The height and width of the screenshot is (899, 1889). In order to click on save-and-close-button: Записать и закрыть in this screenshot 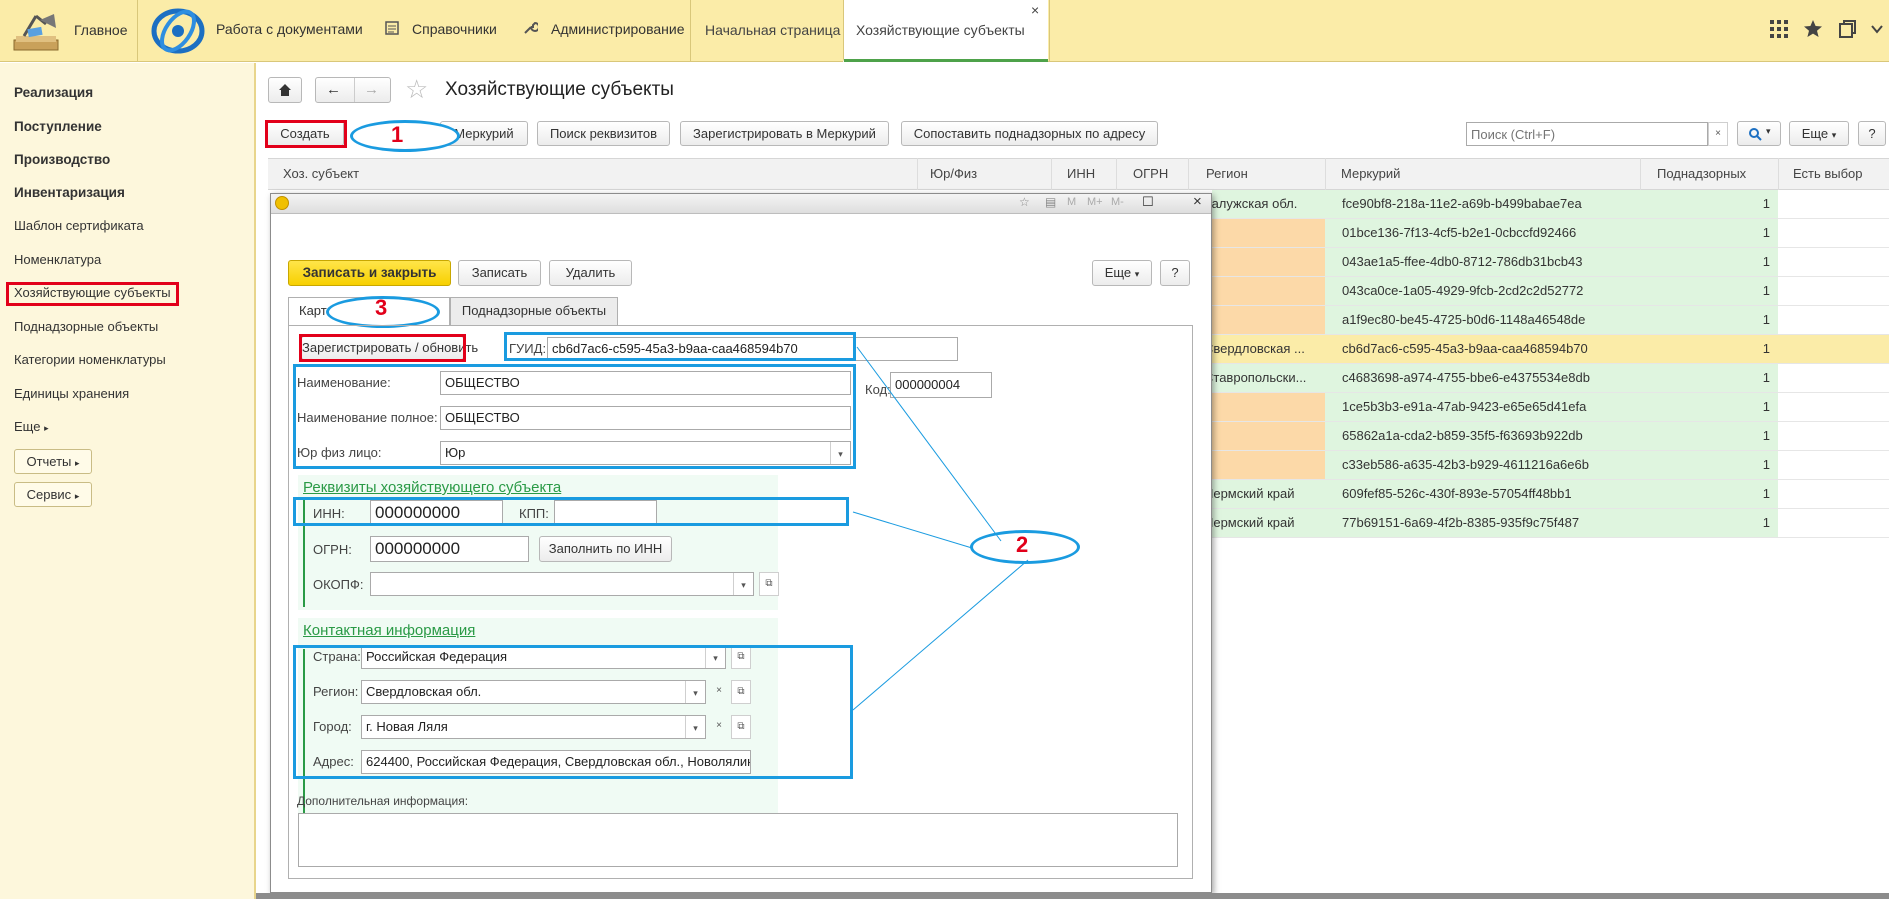, I will do `click(369, 273)`.